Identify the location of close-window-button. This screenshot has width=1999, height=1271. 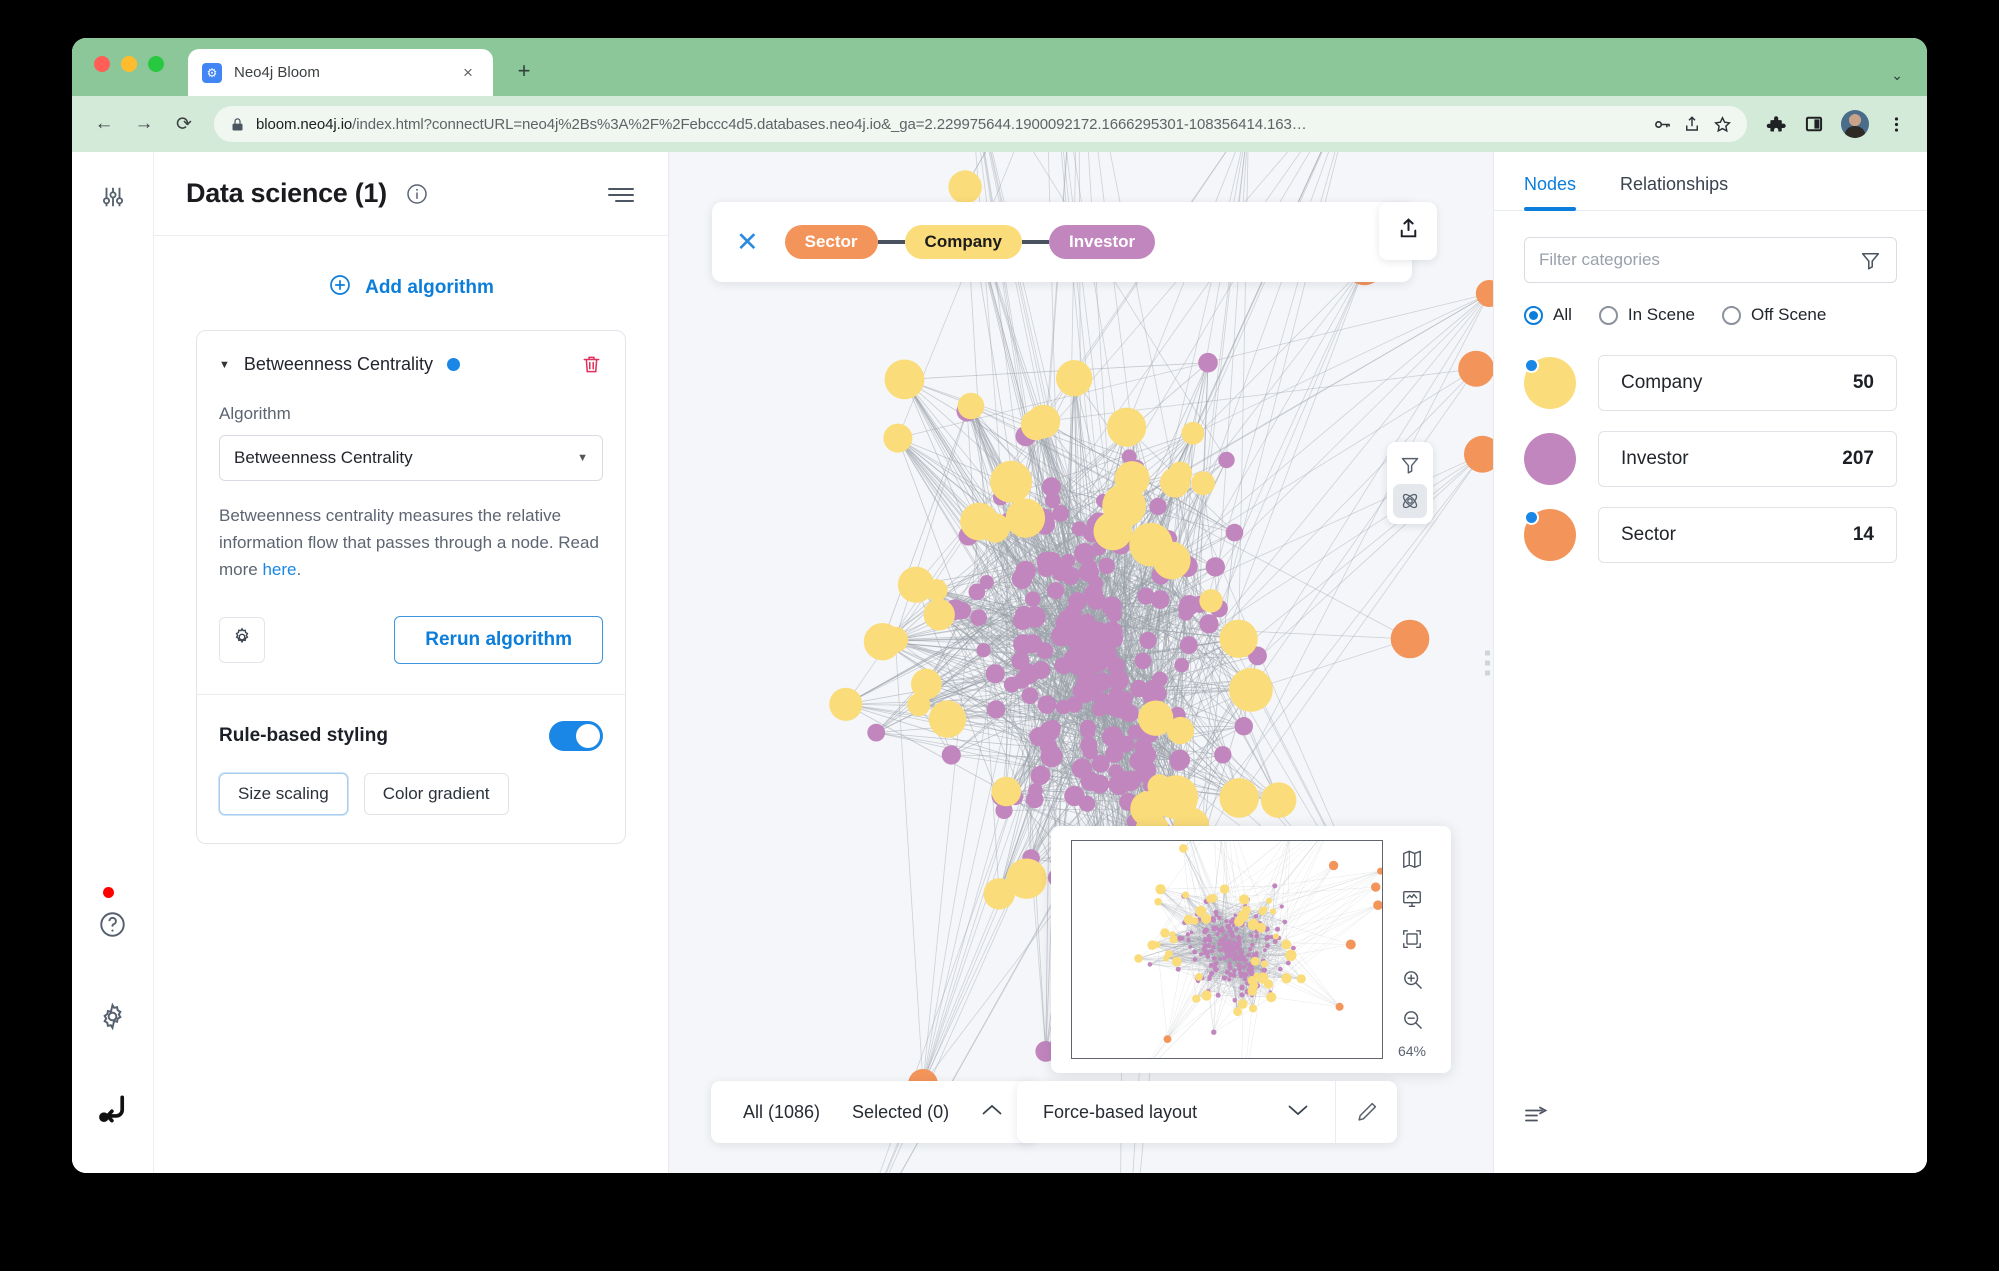
(102, 64).